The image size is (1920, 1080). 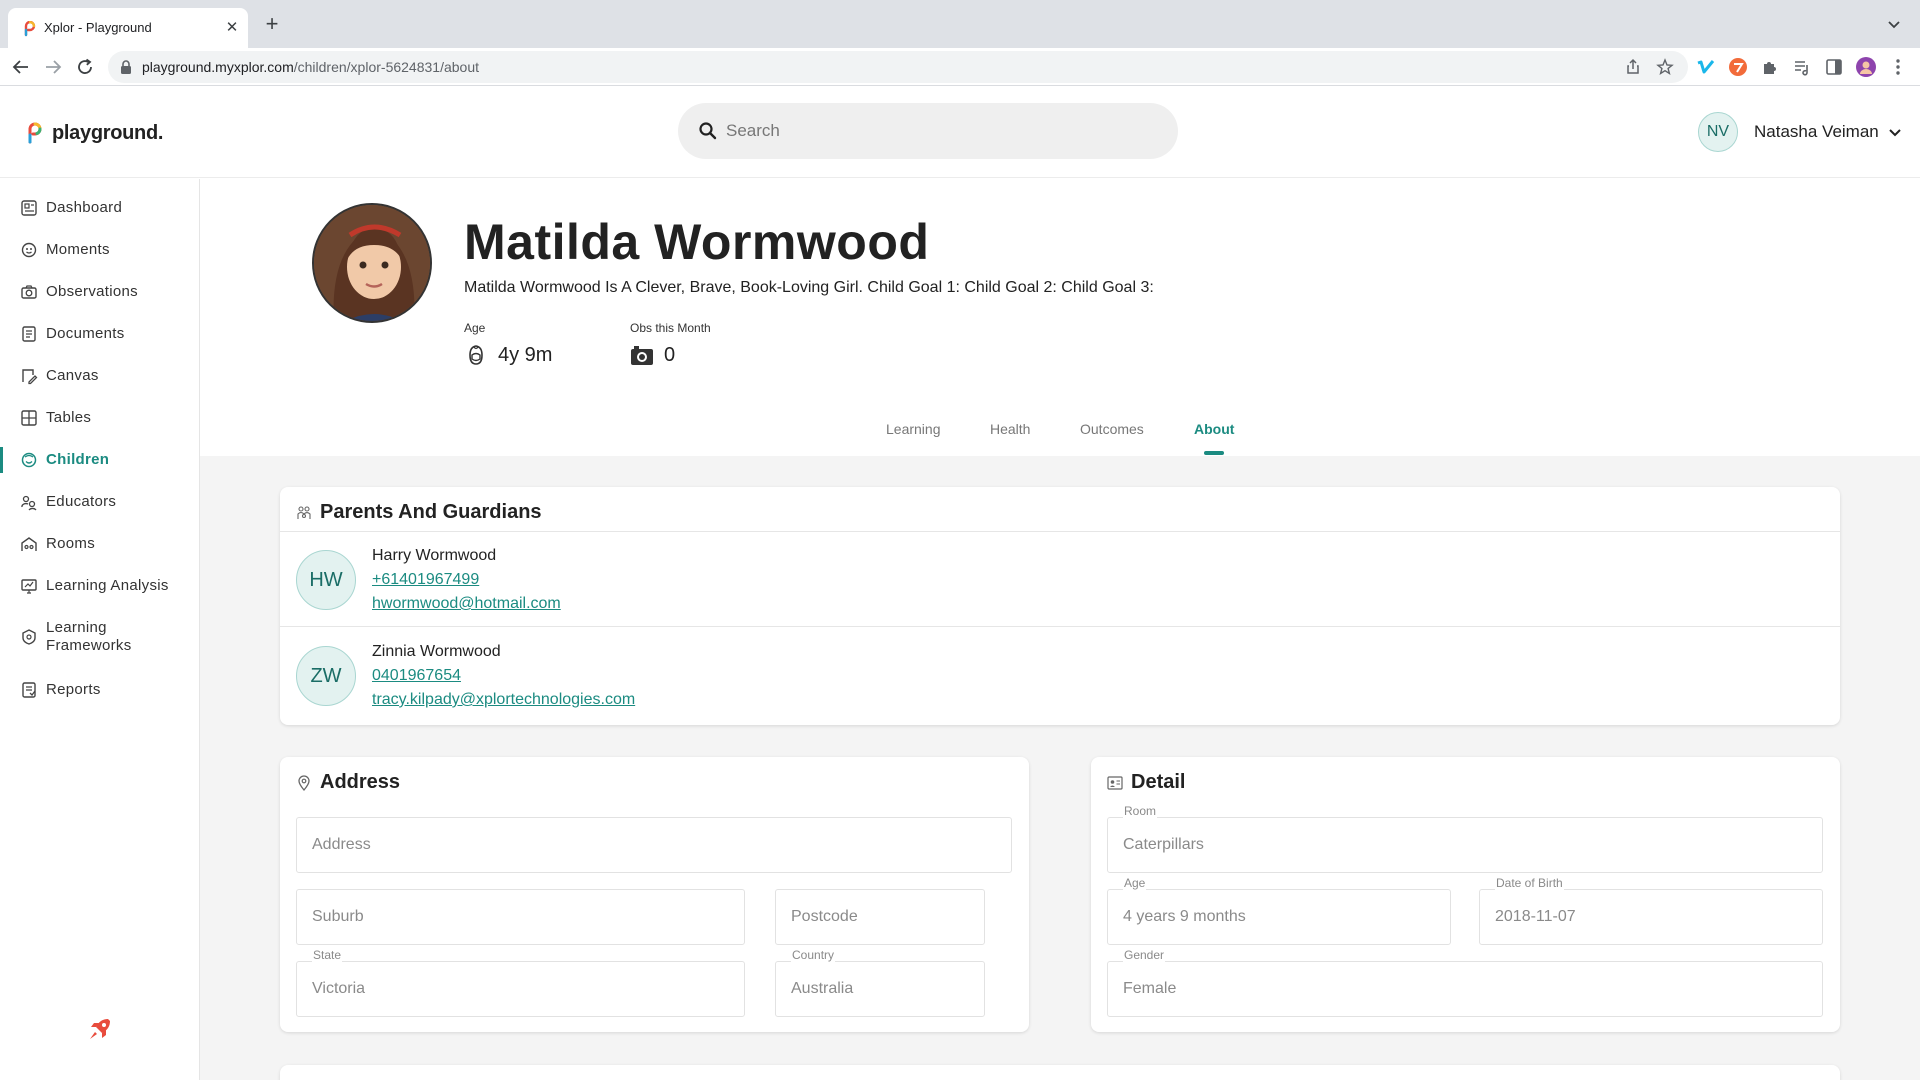 I want to click on playground-logo: playground., so click(x=94, y=133).